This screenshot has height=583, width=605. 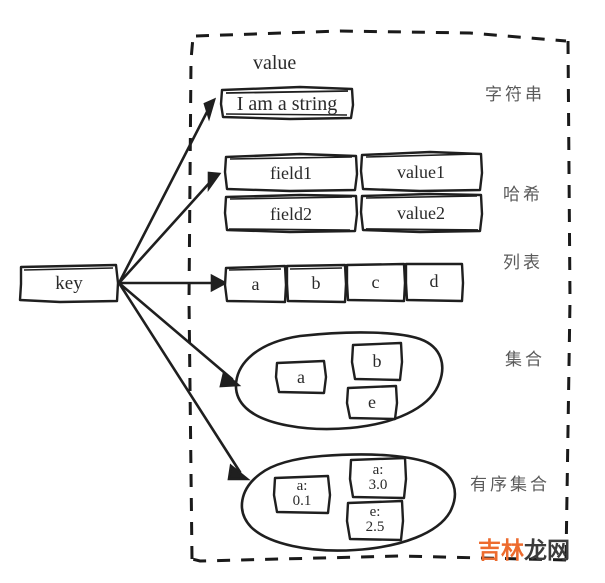 What do you see at coordinates (291, 214) in the screenshot?
I see `hash-row-1-field: field2` at bounding box center [291, 214].